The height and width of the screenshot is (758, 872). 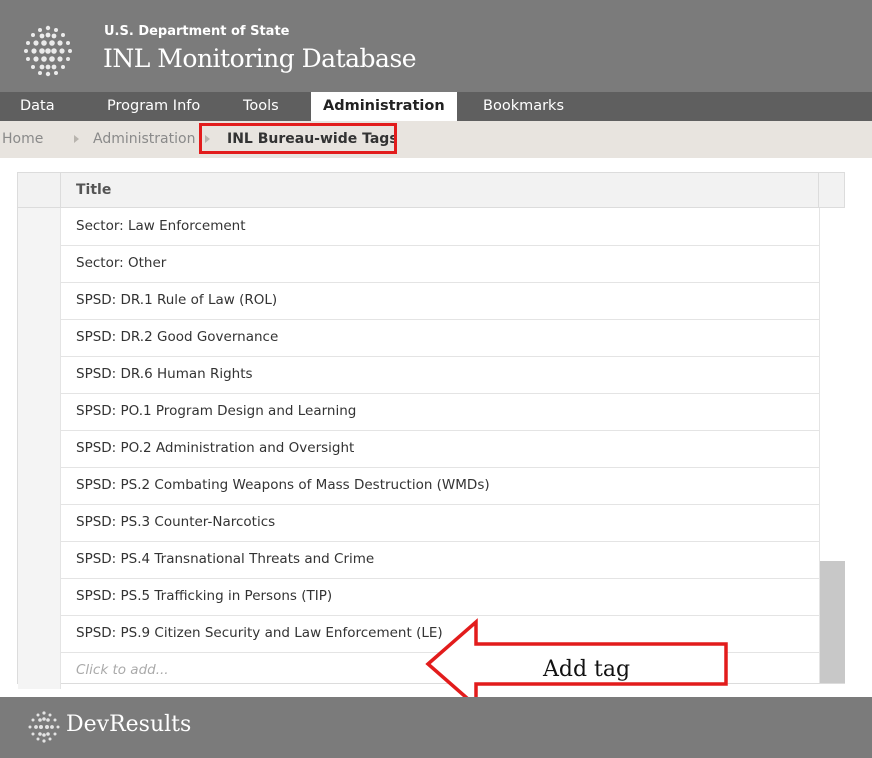 What do you see at coordinates (177, 337) in the screenshot?
I see `tag-title-cell: SPSD: DR.2 Good Governance` at bounding box center [177, 337].